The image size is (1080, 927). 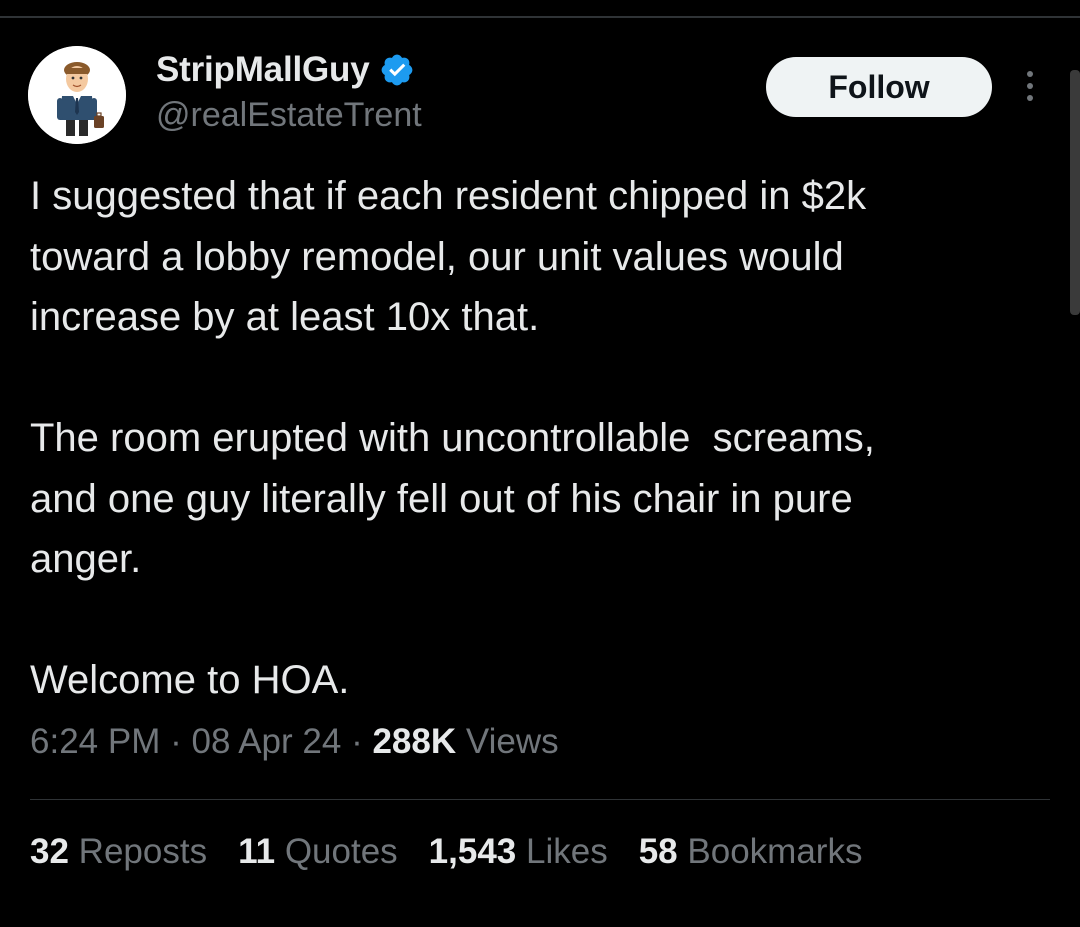 I want to click on views-label: Views, so click(x=512, y=741).